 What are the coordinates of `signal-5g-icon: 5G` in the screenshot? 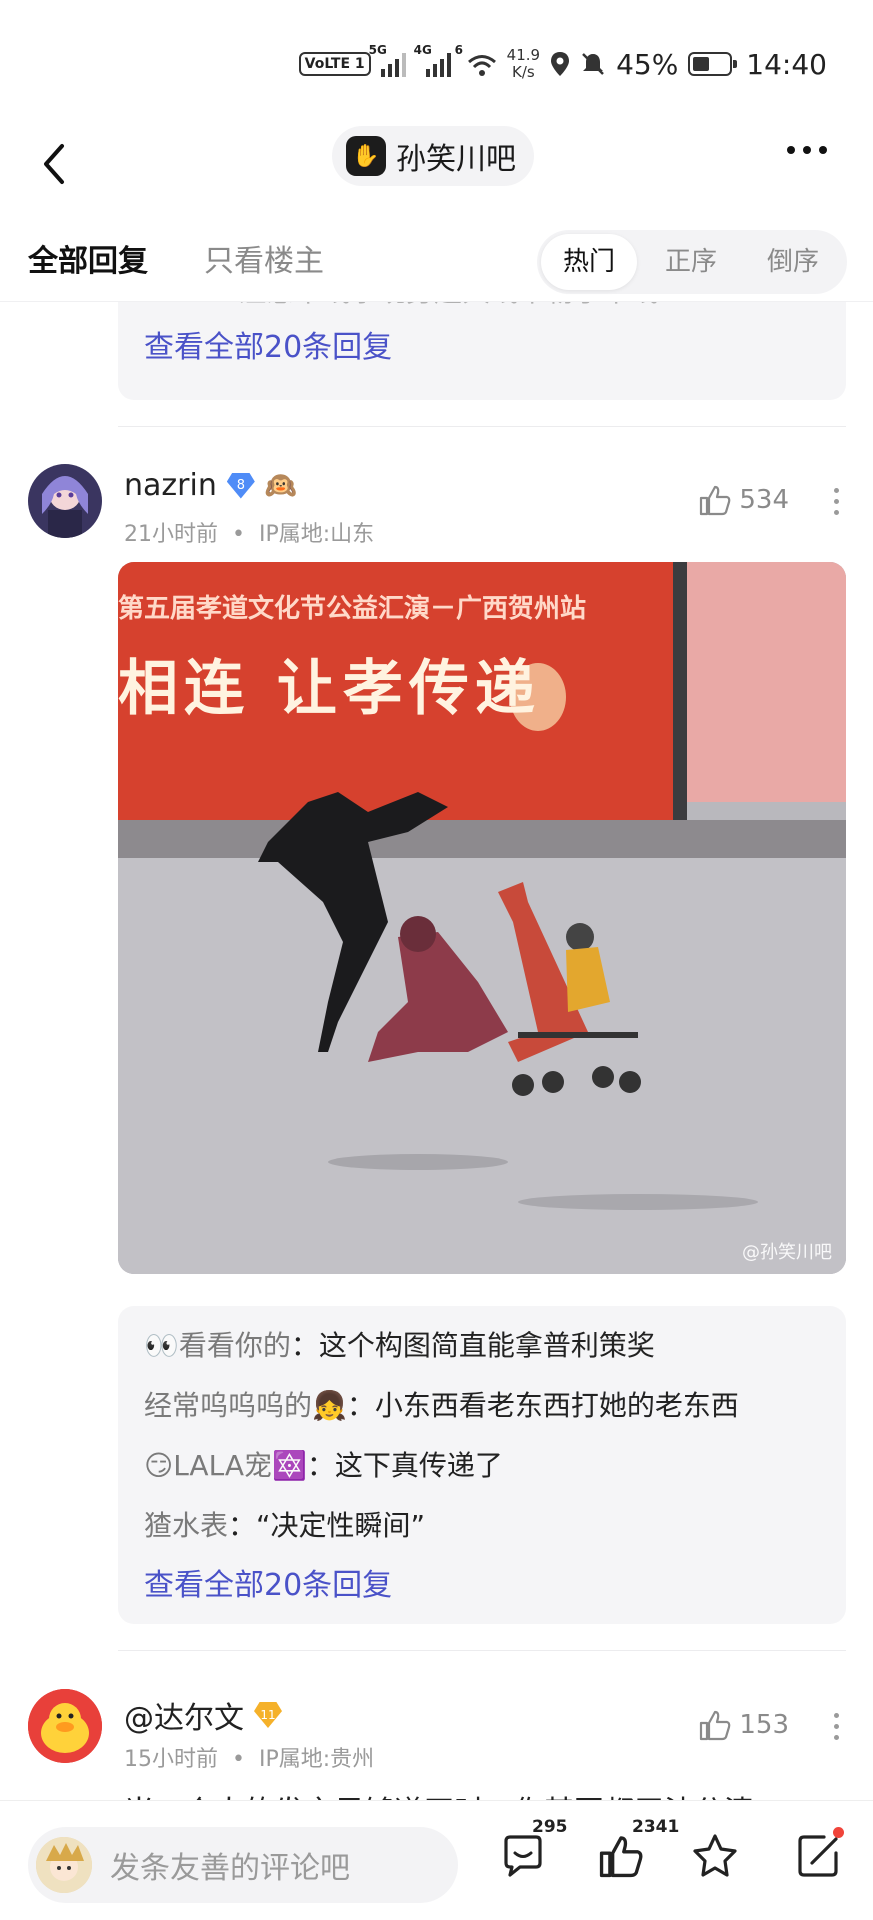 It's located at (387, 60).